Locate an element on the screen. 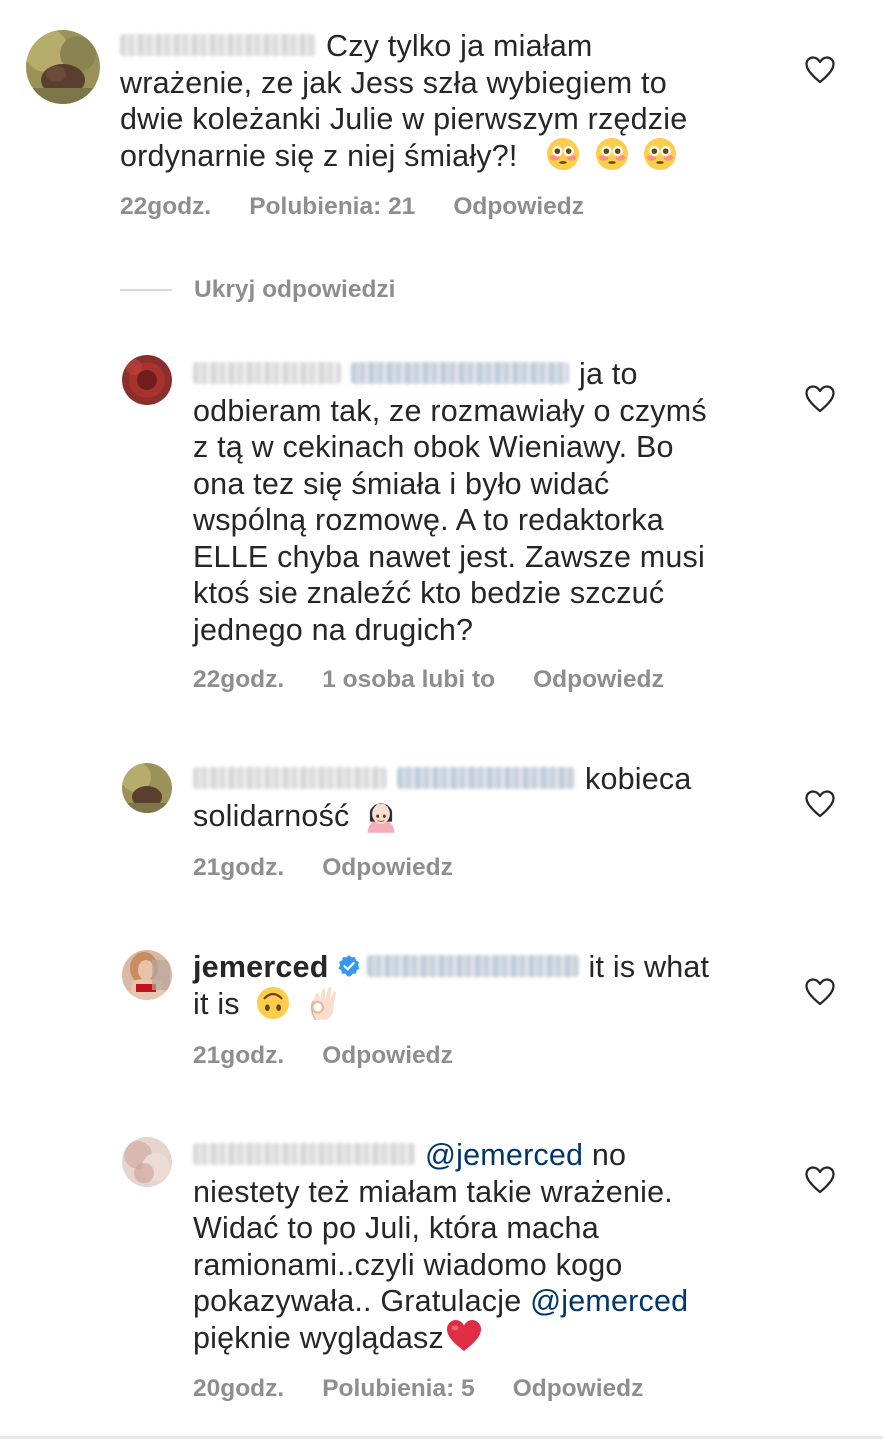  comment-time: 22godz. is located at coordinates (166, 206).